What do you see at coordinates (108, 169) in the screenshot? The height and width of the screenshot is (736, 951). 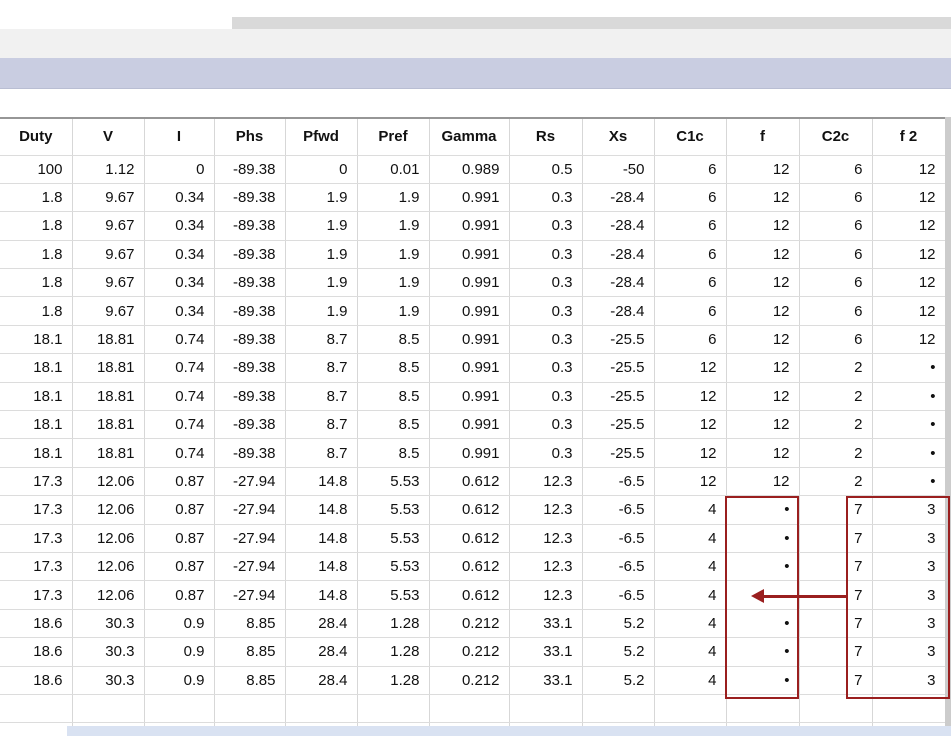 I see `cell: 1.12` at bounding box center [108, 169].